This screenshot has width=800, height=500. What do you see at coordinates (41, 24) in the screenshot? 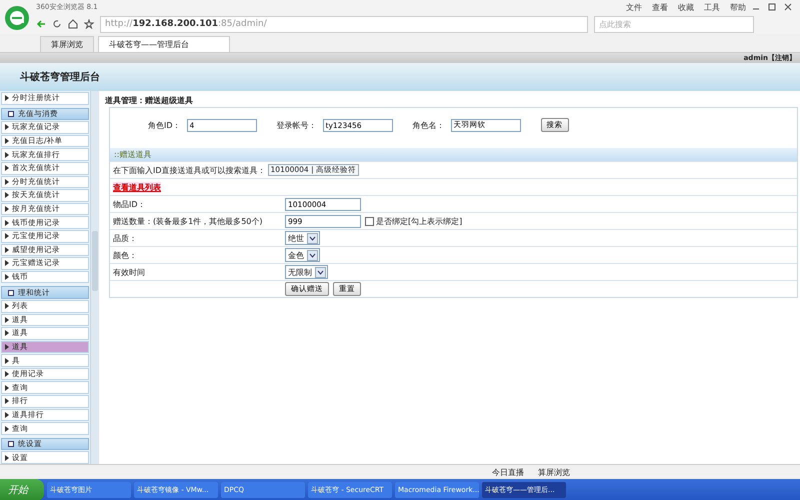
I see `back-icon` at bounding box center [41, 24].